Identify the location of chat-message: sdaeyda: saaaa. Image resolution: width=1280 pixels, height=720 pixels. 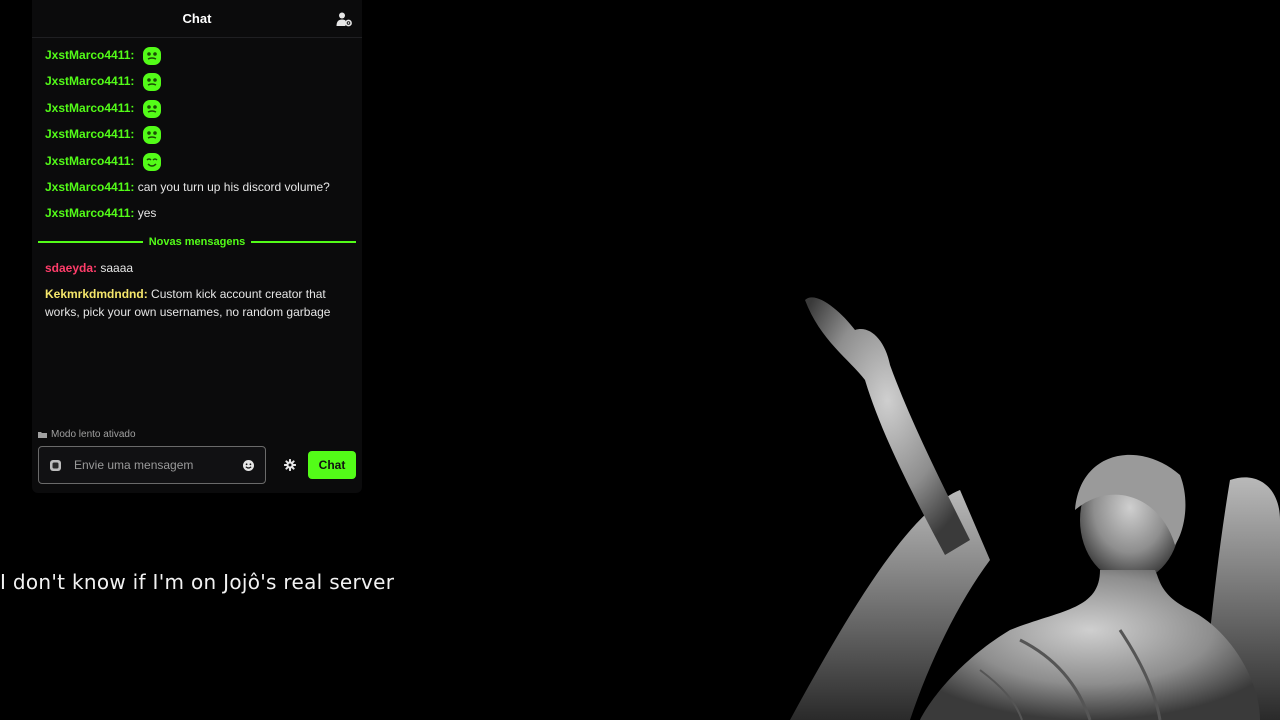
(89, 268).